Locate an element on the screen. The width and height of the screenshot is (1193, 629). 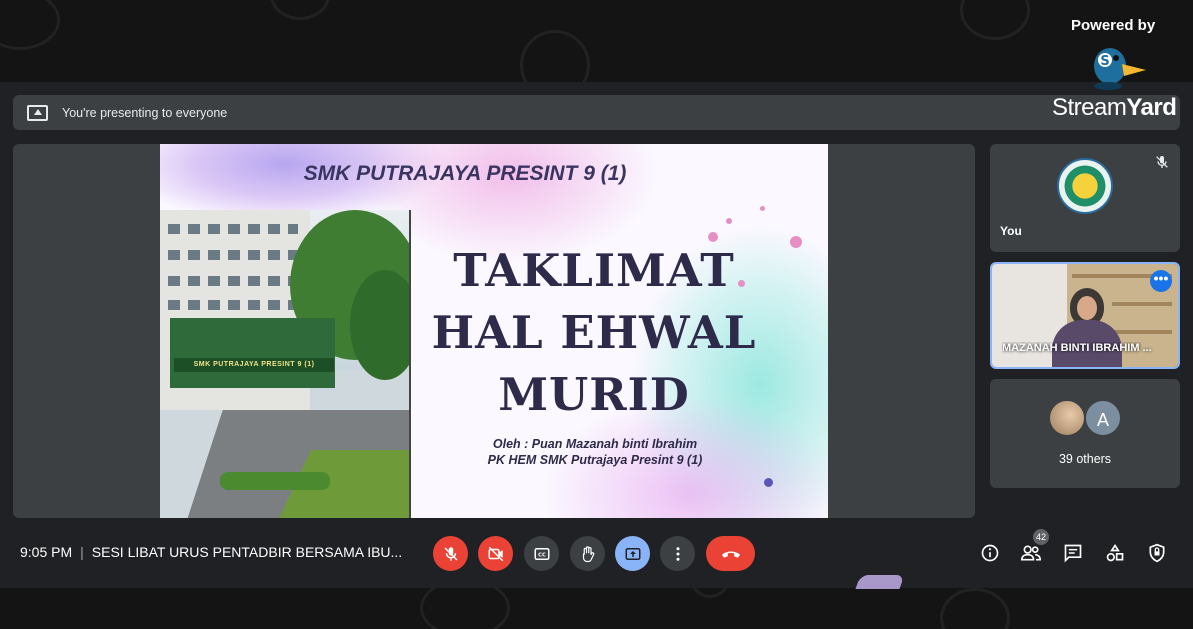
svg-text: CC is located at coordinates (542, 555).